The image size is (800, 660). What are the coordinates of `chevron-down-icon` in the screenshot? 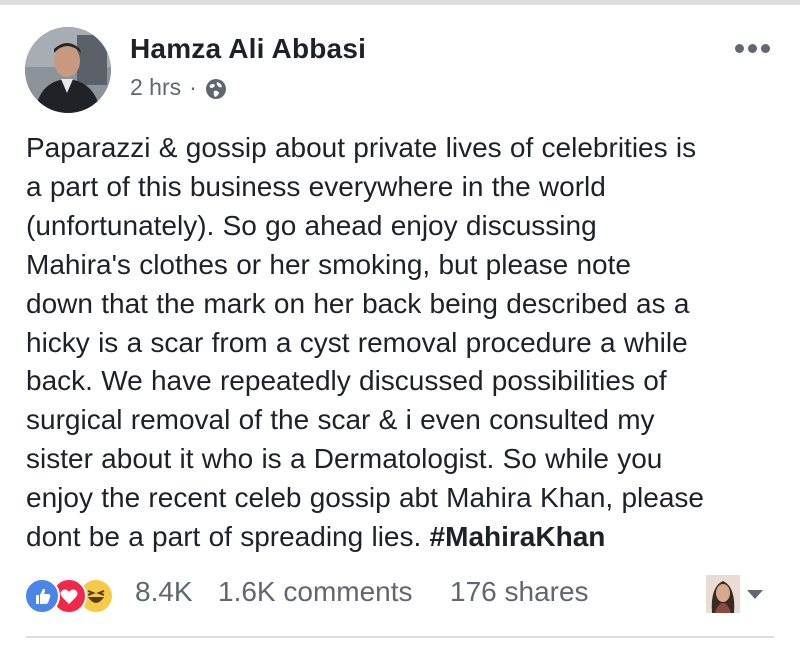 It's located at (755, 594).